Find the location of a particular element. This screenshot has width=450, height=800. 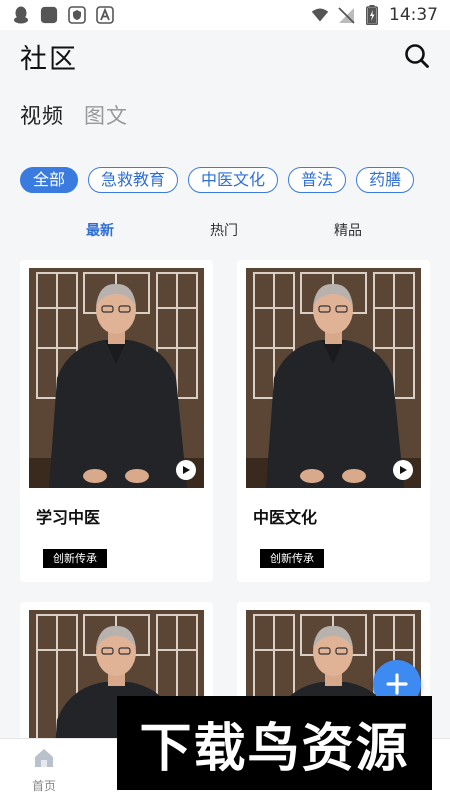

watermark: 下载鸟资源 is located at coordinates (274, 743).